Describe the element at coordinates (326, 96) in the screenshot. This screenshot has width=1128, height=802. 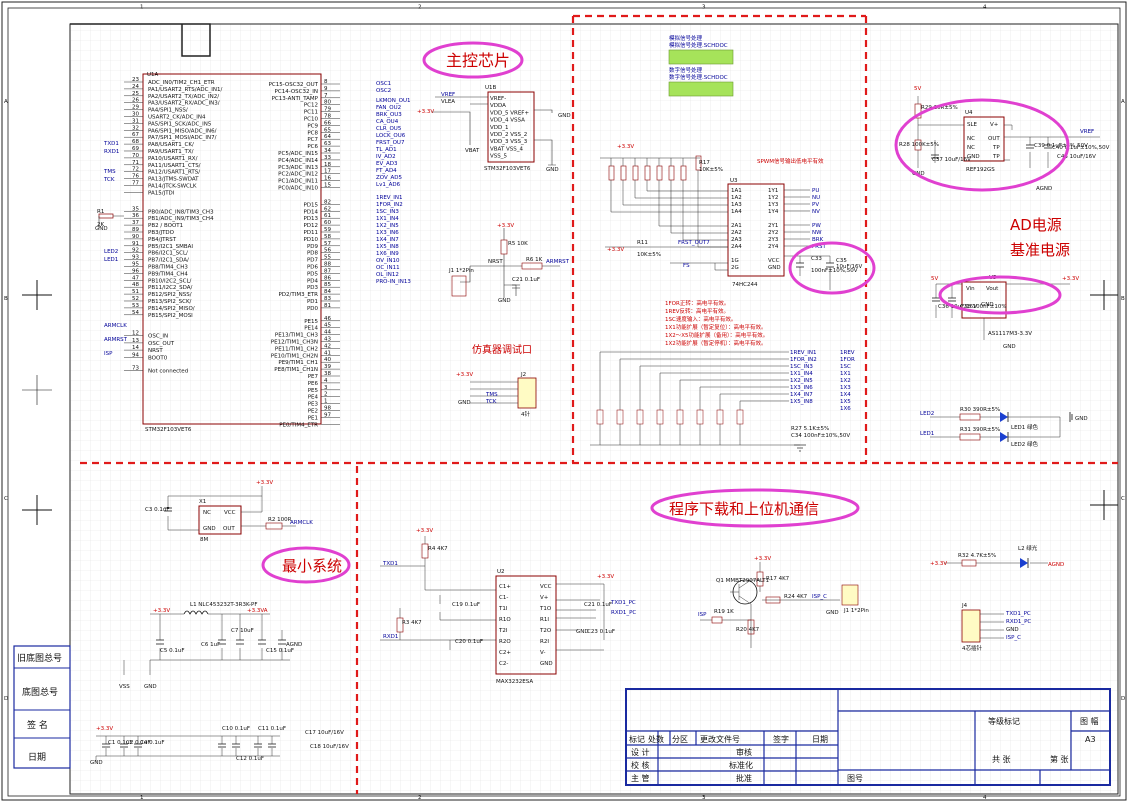
I see `mcu-pin-number: 7` at that location.